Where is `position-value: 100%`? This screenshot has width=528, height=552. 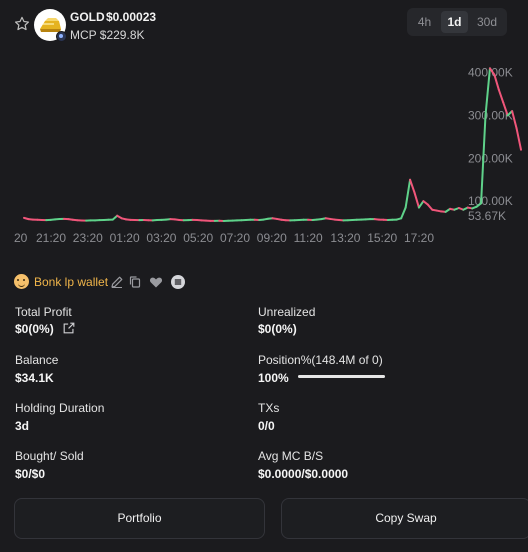
position-value: 100% is located at coordinates (273, 378).